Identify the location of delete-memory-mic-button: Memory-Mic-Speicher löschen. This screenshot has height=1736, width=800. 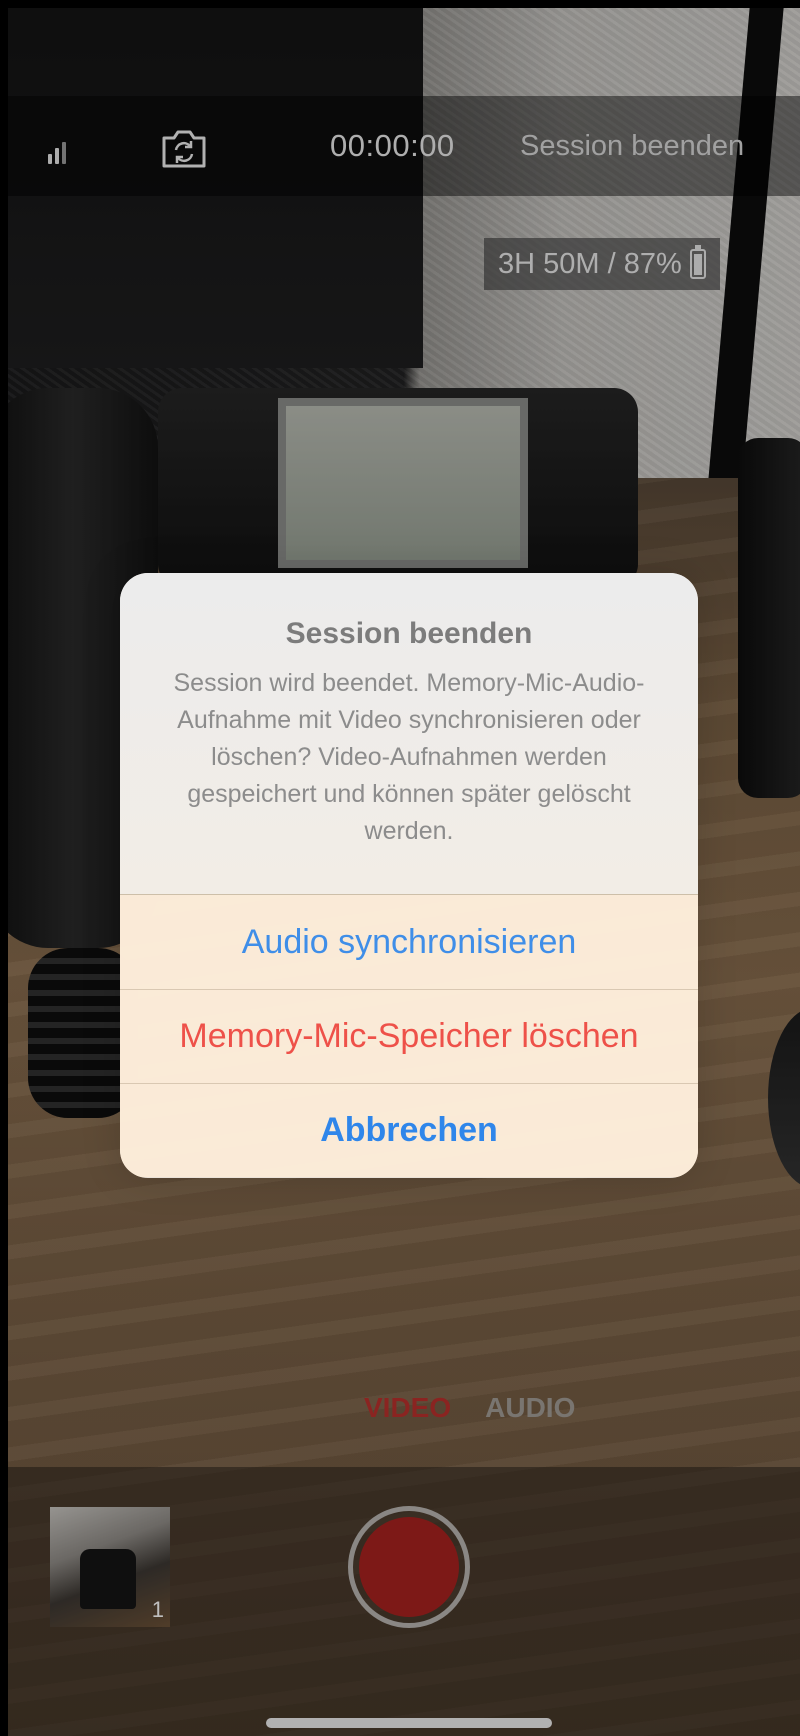
(409, 1036).